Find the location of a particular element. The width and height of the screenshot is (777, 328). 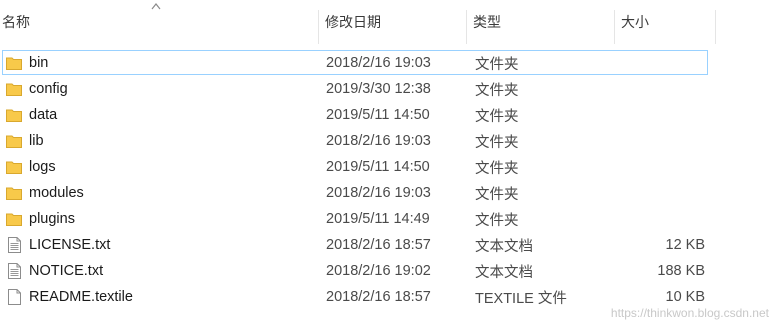

column-header-type: 类型 is located at coordinates (540, 22).